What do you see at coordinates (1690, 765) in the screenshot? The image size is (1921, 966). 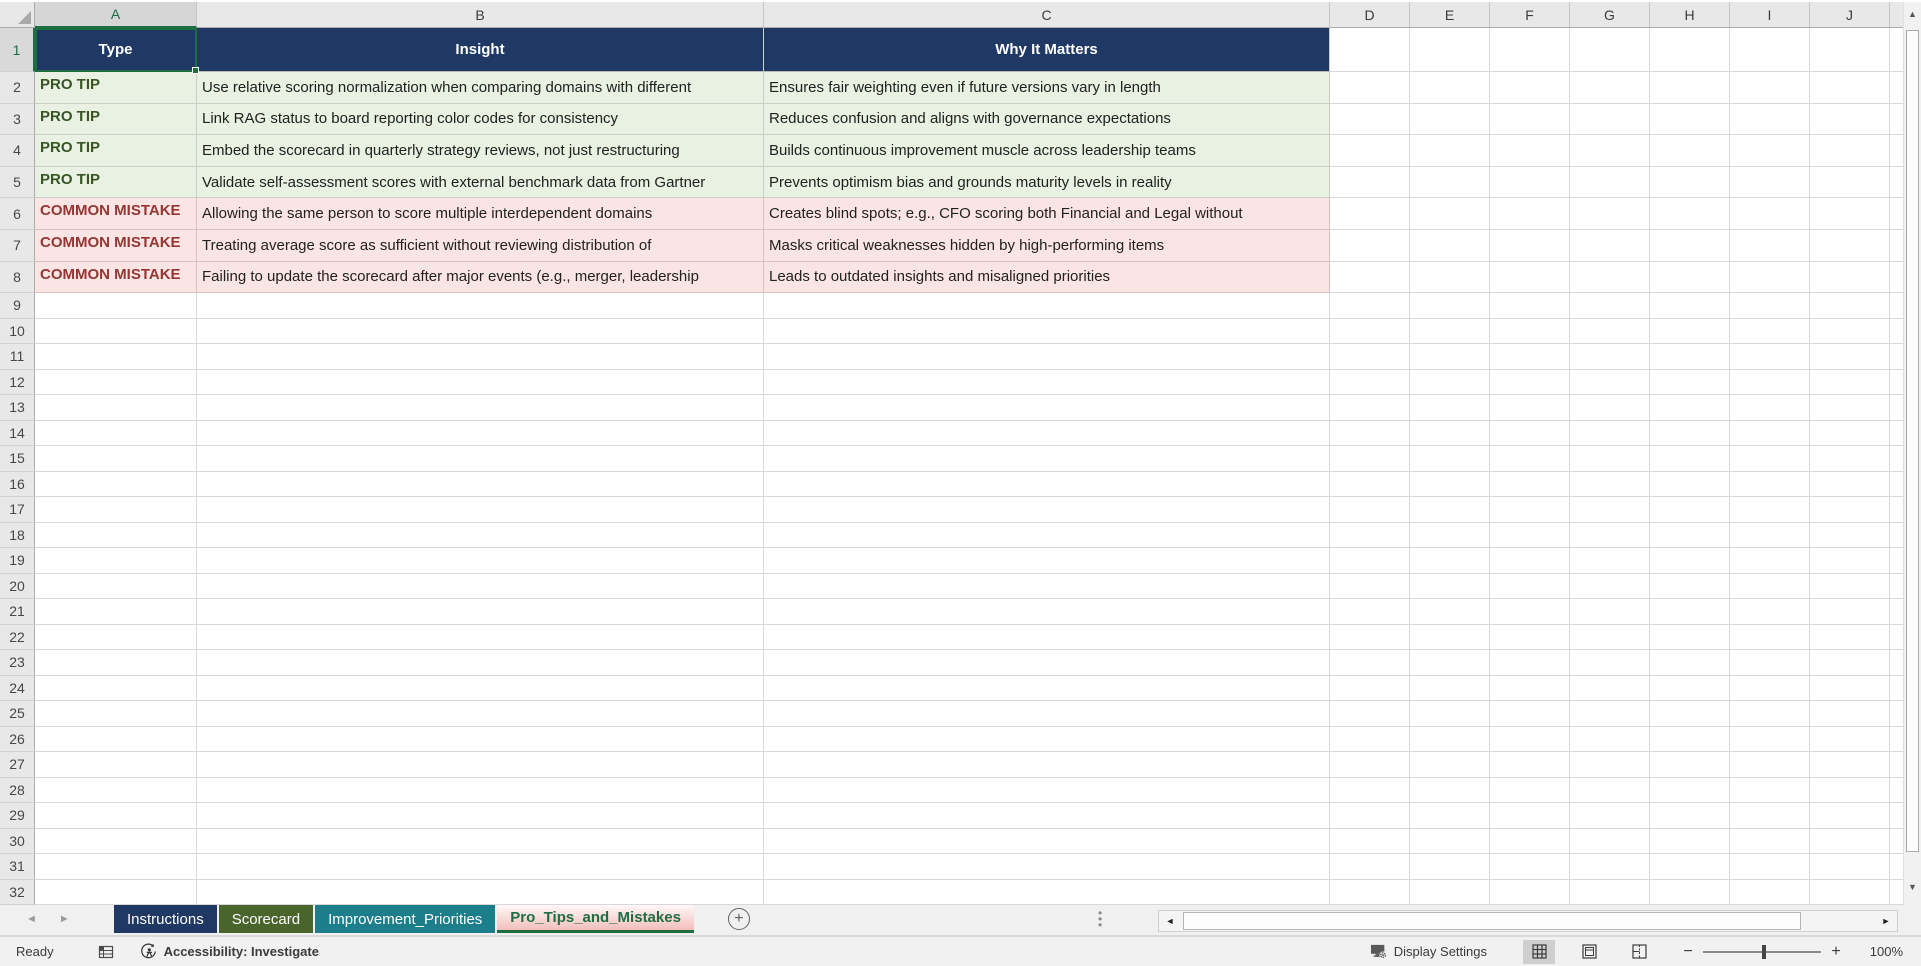 I see `cell-H27` at bounding box center [1690, 765].